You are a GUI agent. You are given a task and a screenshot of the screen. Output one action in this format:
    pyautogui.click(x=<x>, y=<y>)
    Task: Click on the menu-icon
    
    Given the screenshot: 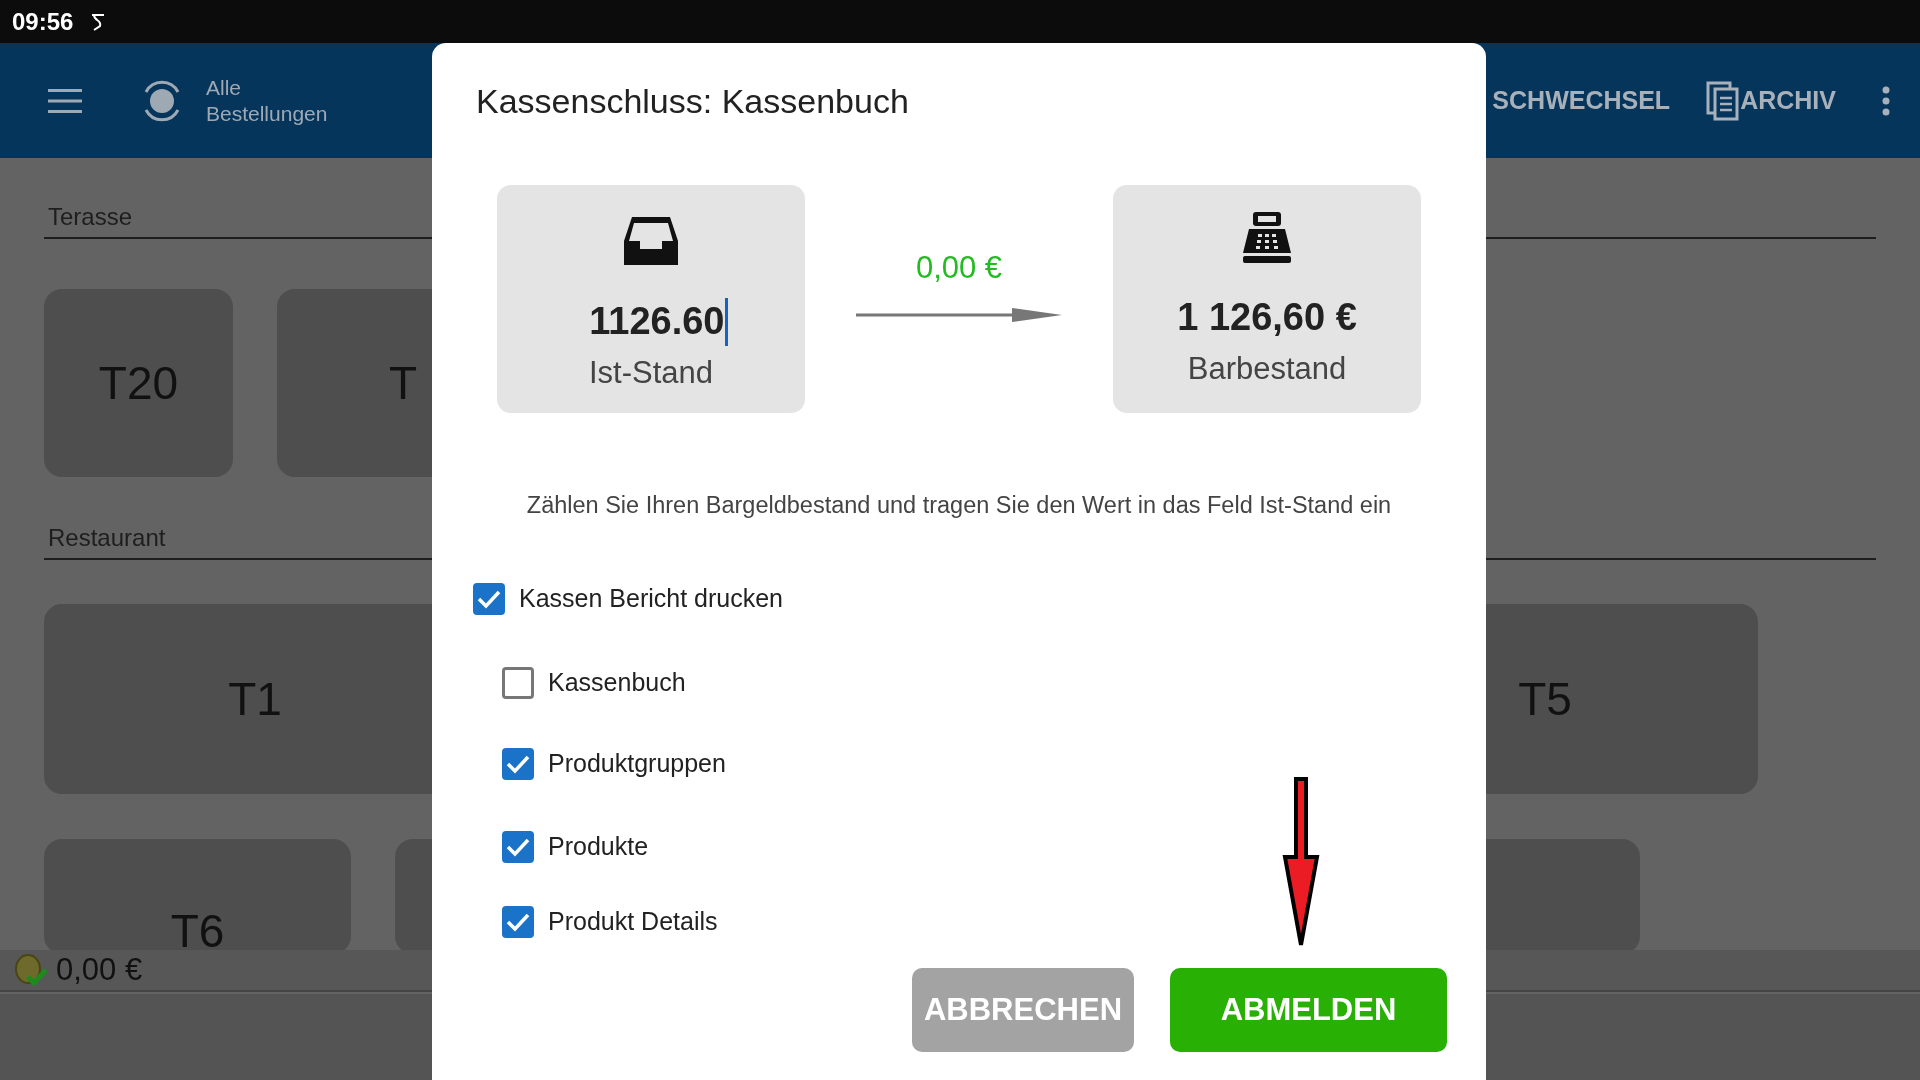 What is the action you would take?
    pyautogui.click(x=65, y=100)
    